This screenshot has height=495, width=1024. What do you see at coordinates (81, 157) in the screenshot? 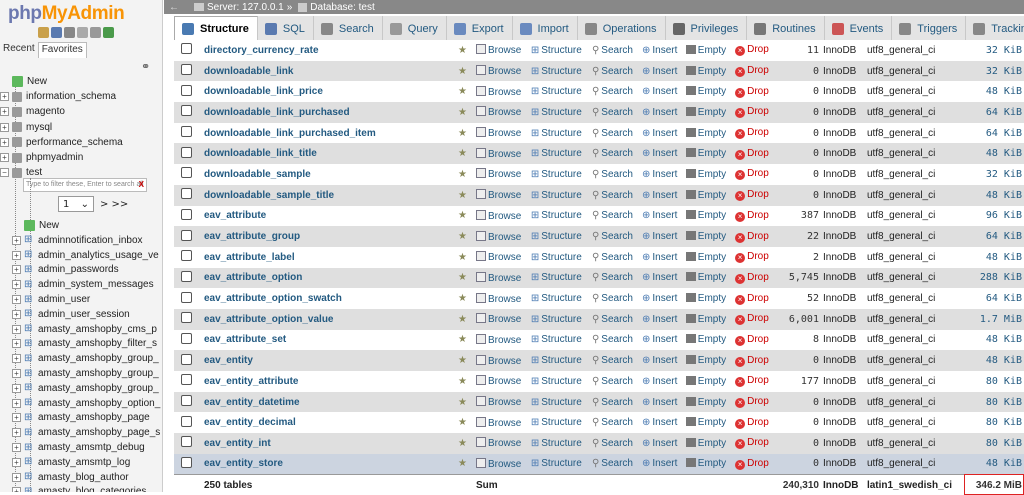
I see `database-item: + phpmyadmin` at bounding box center [81, 157].